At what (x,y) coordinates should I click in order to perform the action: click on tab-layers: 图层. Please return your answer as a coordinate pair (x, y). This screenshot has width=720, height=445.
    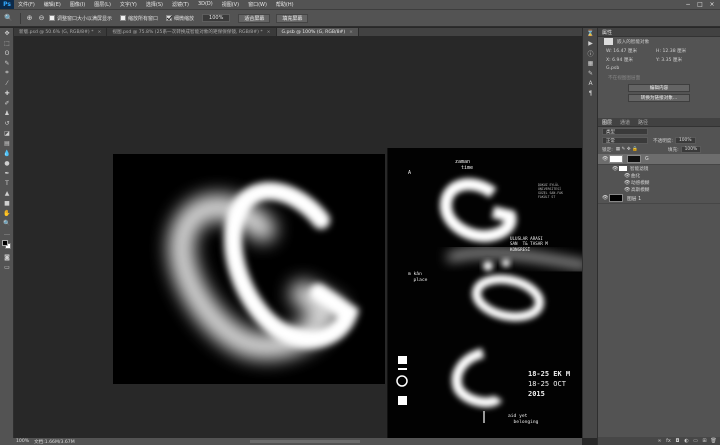
    Looking at the image, I should click on (607, 122).